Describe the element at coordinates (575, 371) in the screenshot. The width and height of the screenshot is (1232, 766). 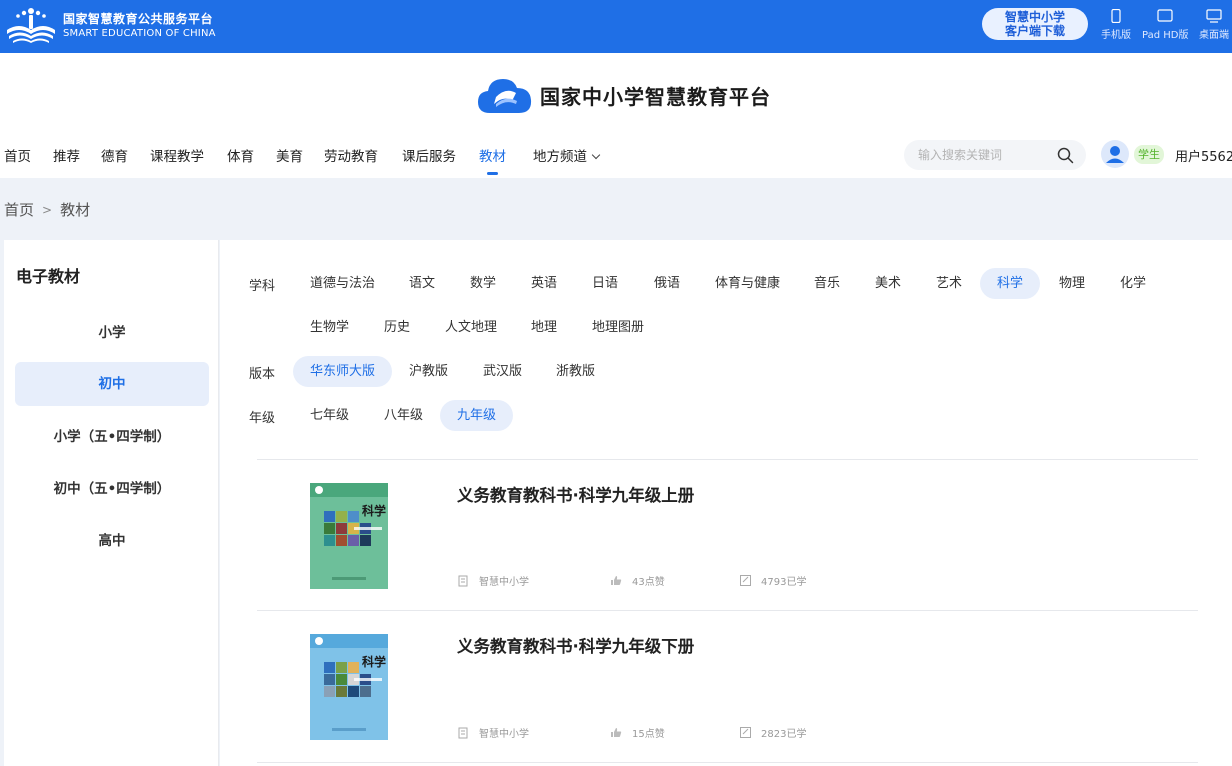
I see `edition-chip: 浙教版` at that location.